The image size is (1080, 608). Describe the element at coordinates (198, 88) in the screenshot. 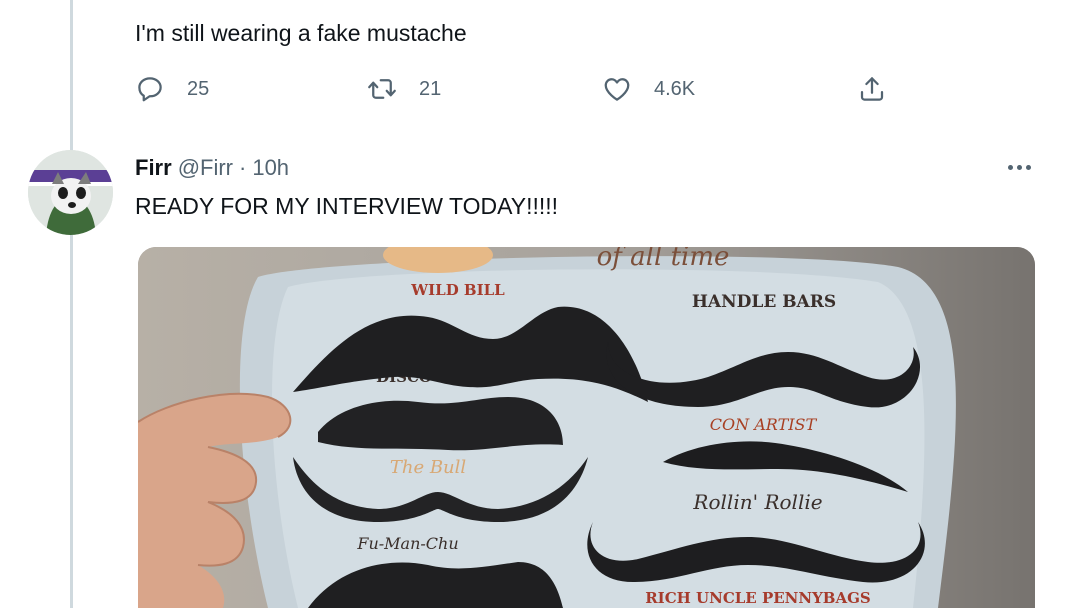

I see `reply-count: 25` at that location.